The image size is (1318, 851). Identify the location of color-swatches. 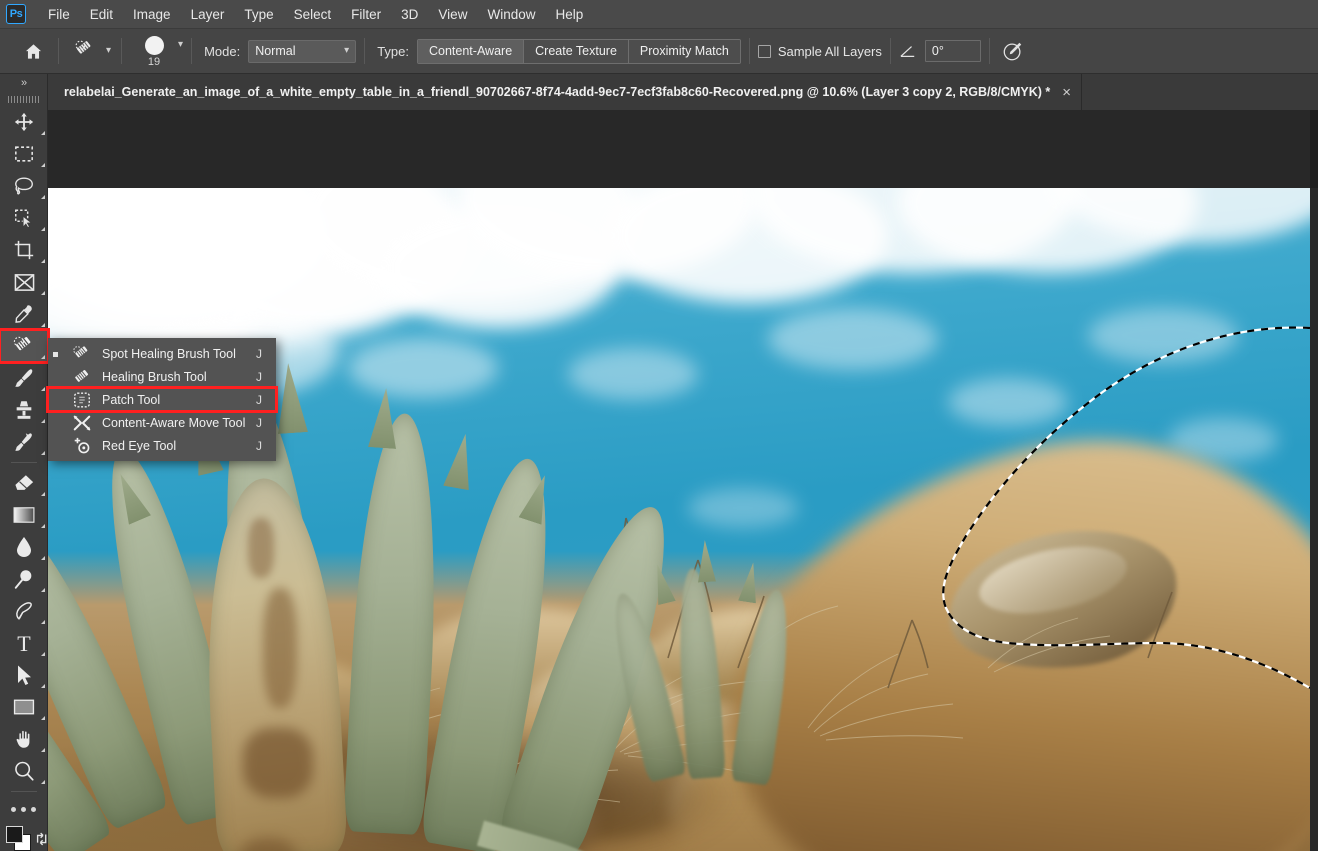
(23, 836).